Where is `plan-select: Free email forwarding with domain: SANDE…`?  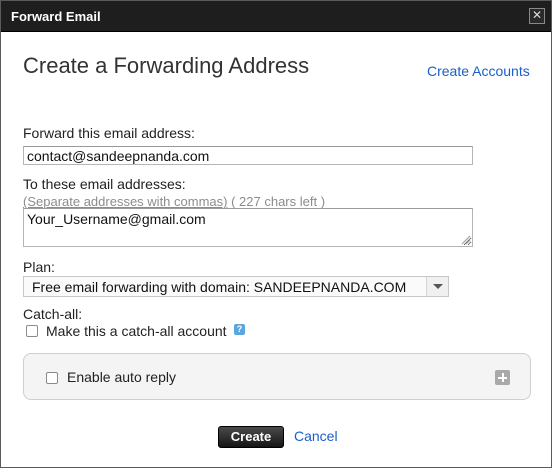 plan-select: Free email forwarding with domain: SANDE… is located at coordinates (236, 286).